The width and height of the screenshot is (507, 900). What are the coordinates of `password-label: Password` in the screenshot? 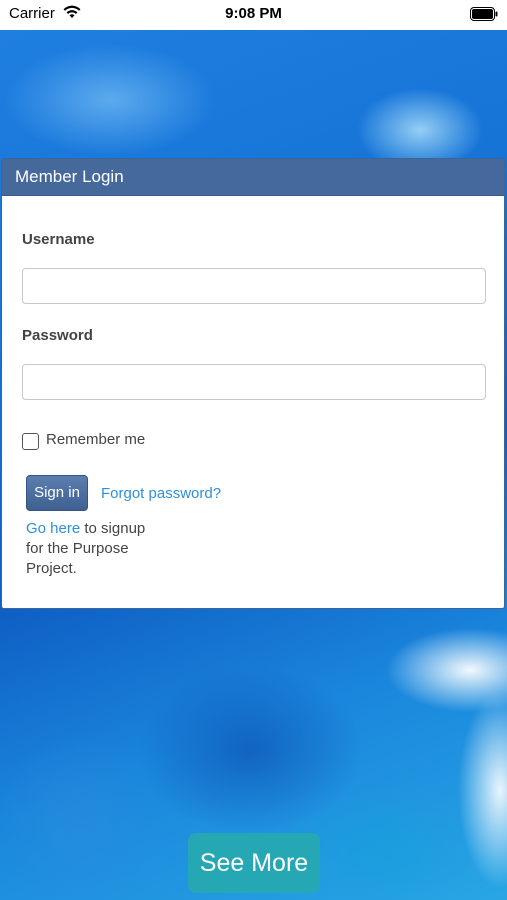 It's located at (57, 335).